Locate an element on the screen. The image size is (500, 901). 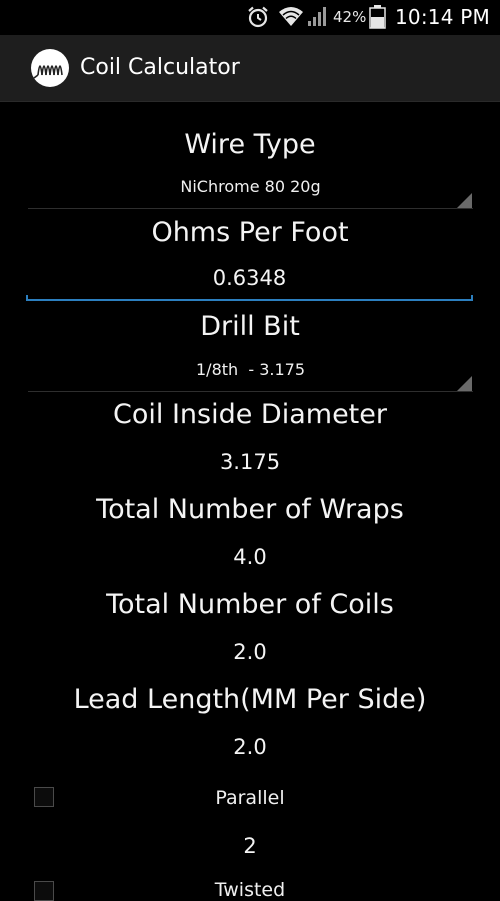
coil-inside-diameter-value: 3.175 is located at coordinates (250, 462).